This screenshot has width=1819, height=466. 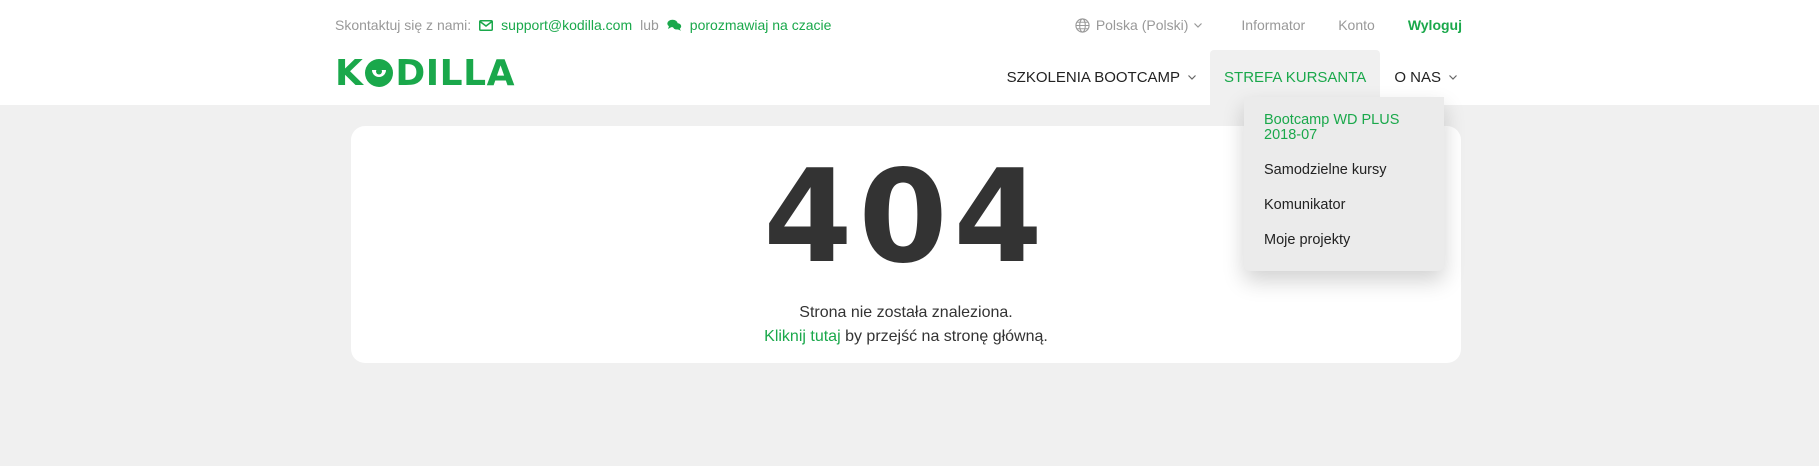 What do you see at coordinates (379, 73) in the screenshot?
I see `logo-o-icon` at bounding box center [379, 73].